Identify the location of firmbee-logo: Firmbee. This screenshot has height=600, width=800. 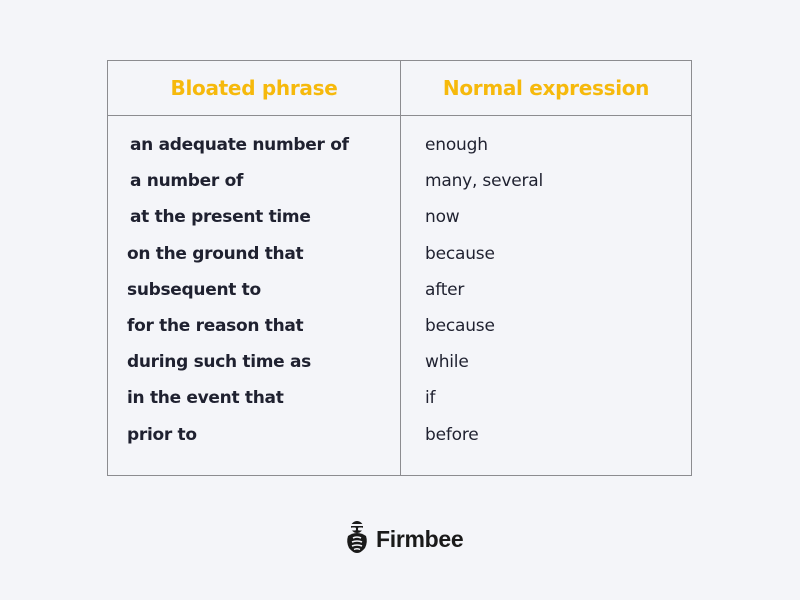
(404, 539).